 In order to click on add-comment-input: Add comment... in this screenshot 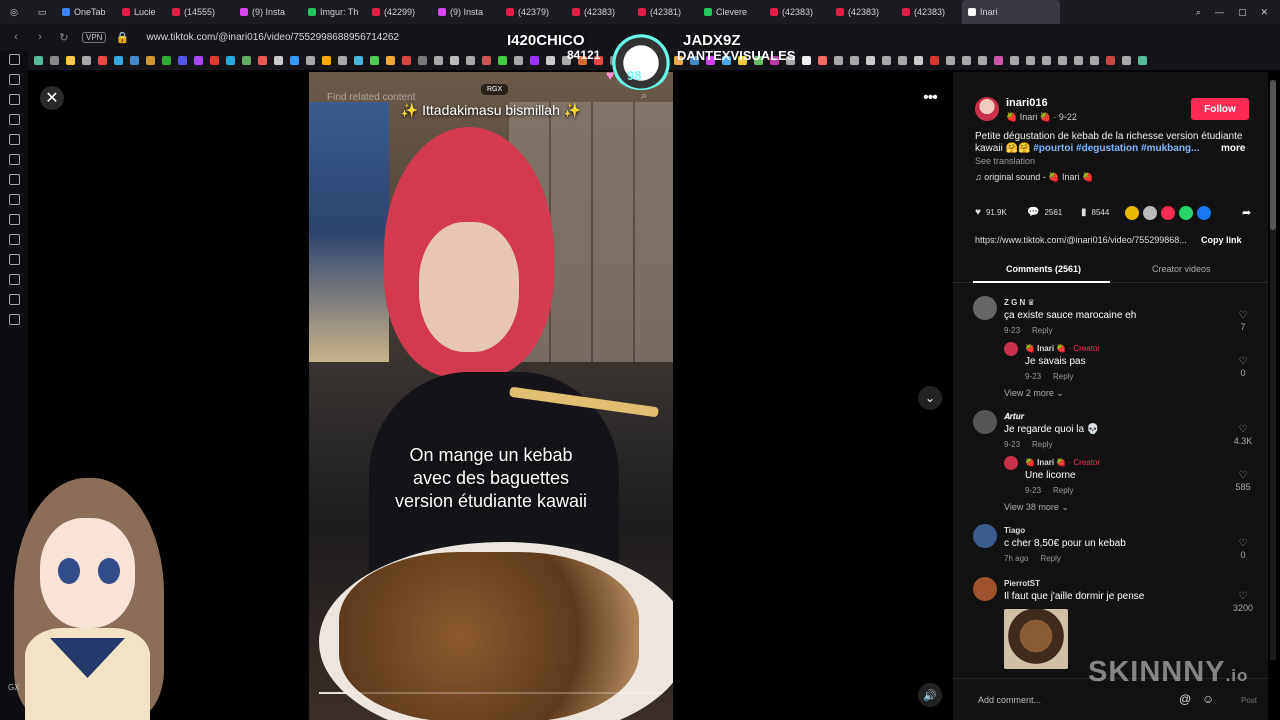, I will do `click(1009, 700)`.